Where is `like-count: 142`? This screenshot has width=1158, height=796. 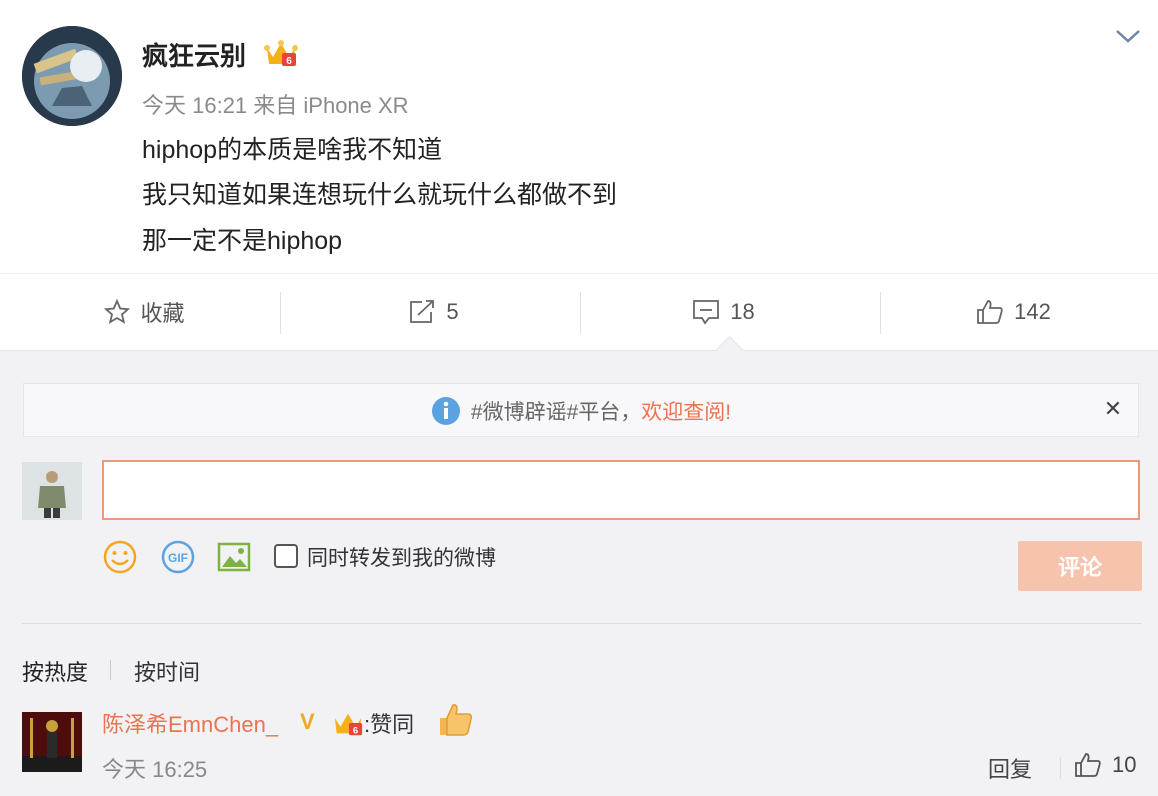
like-count: 142 is located at coordinates (1032, 311).